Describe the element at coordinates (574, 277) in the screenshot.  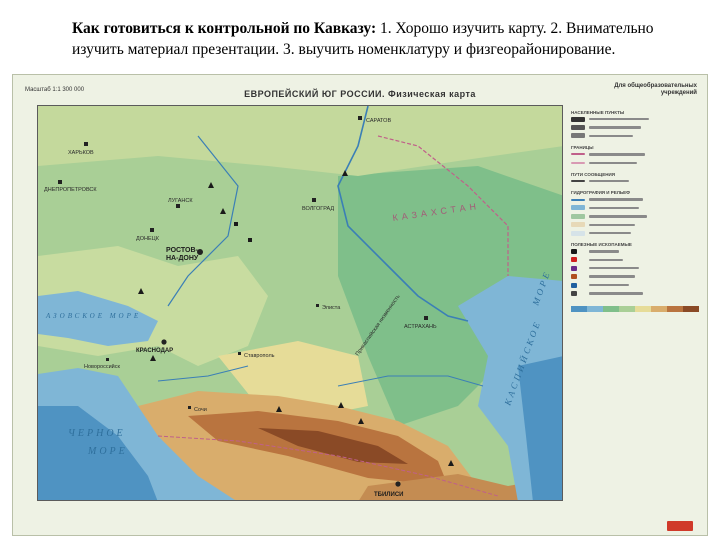
I see `copper-icon` at that location.